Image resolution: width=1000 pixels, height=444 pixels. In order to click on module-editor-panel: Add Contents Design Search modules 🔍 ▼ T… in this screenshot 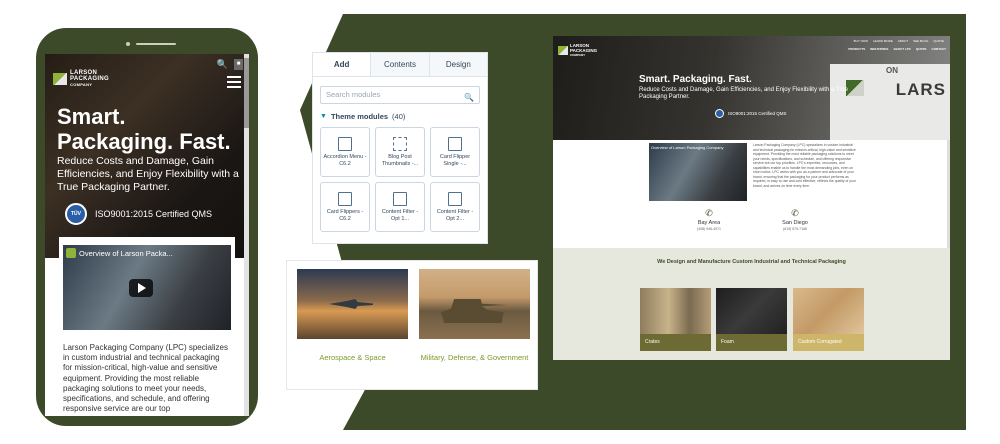, I will do `click(400, 148)`.